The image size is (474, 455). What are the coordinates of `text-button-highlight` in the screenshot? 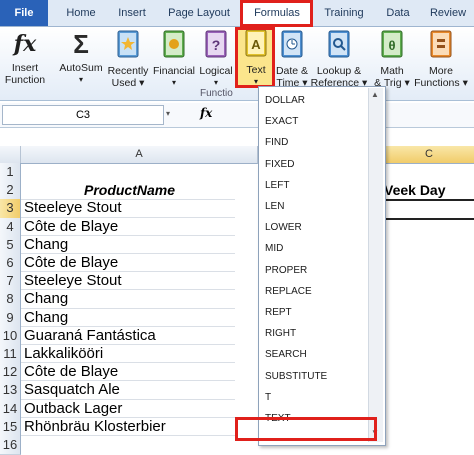 It's located at (255, 57).